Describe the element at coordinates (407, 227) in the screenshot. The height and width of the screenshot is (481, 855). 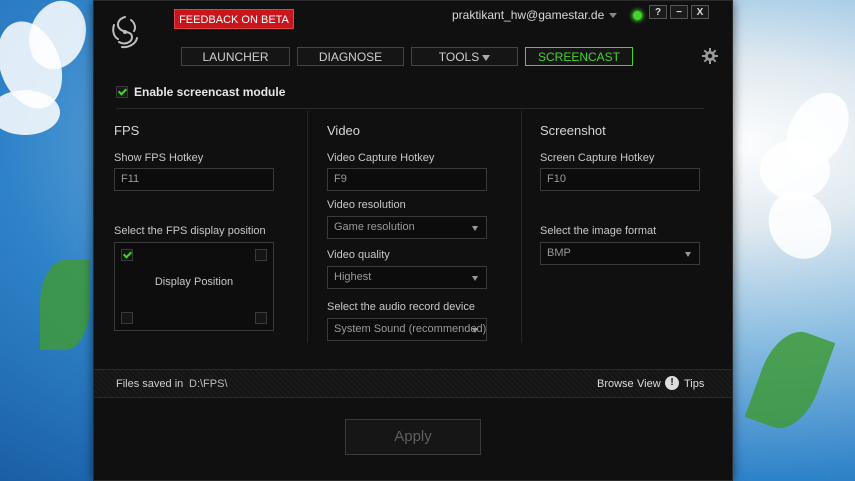
I see `video-resolution-select: Game resolution` at that location.